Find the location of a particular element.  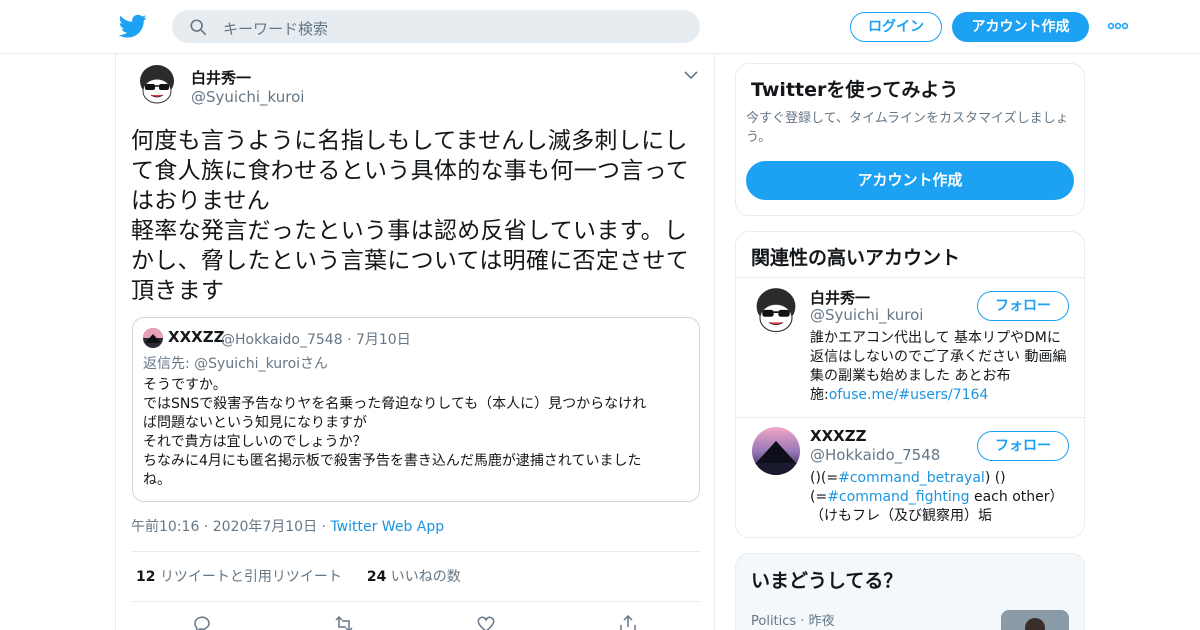

trend-thumbnail is located at coordinates (1035, 620).